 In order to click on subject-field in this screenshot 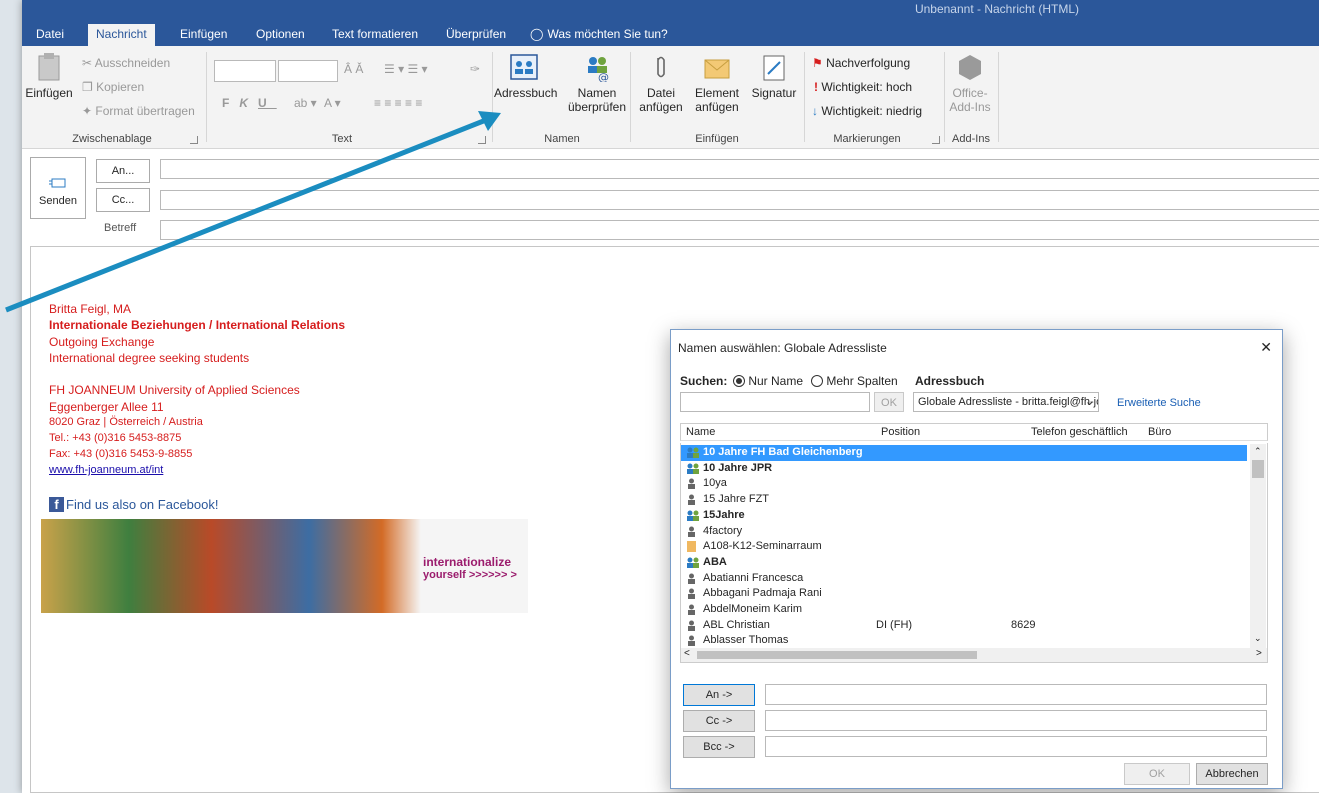, I will do `click(739, 230)`.